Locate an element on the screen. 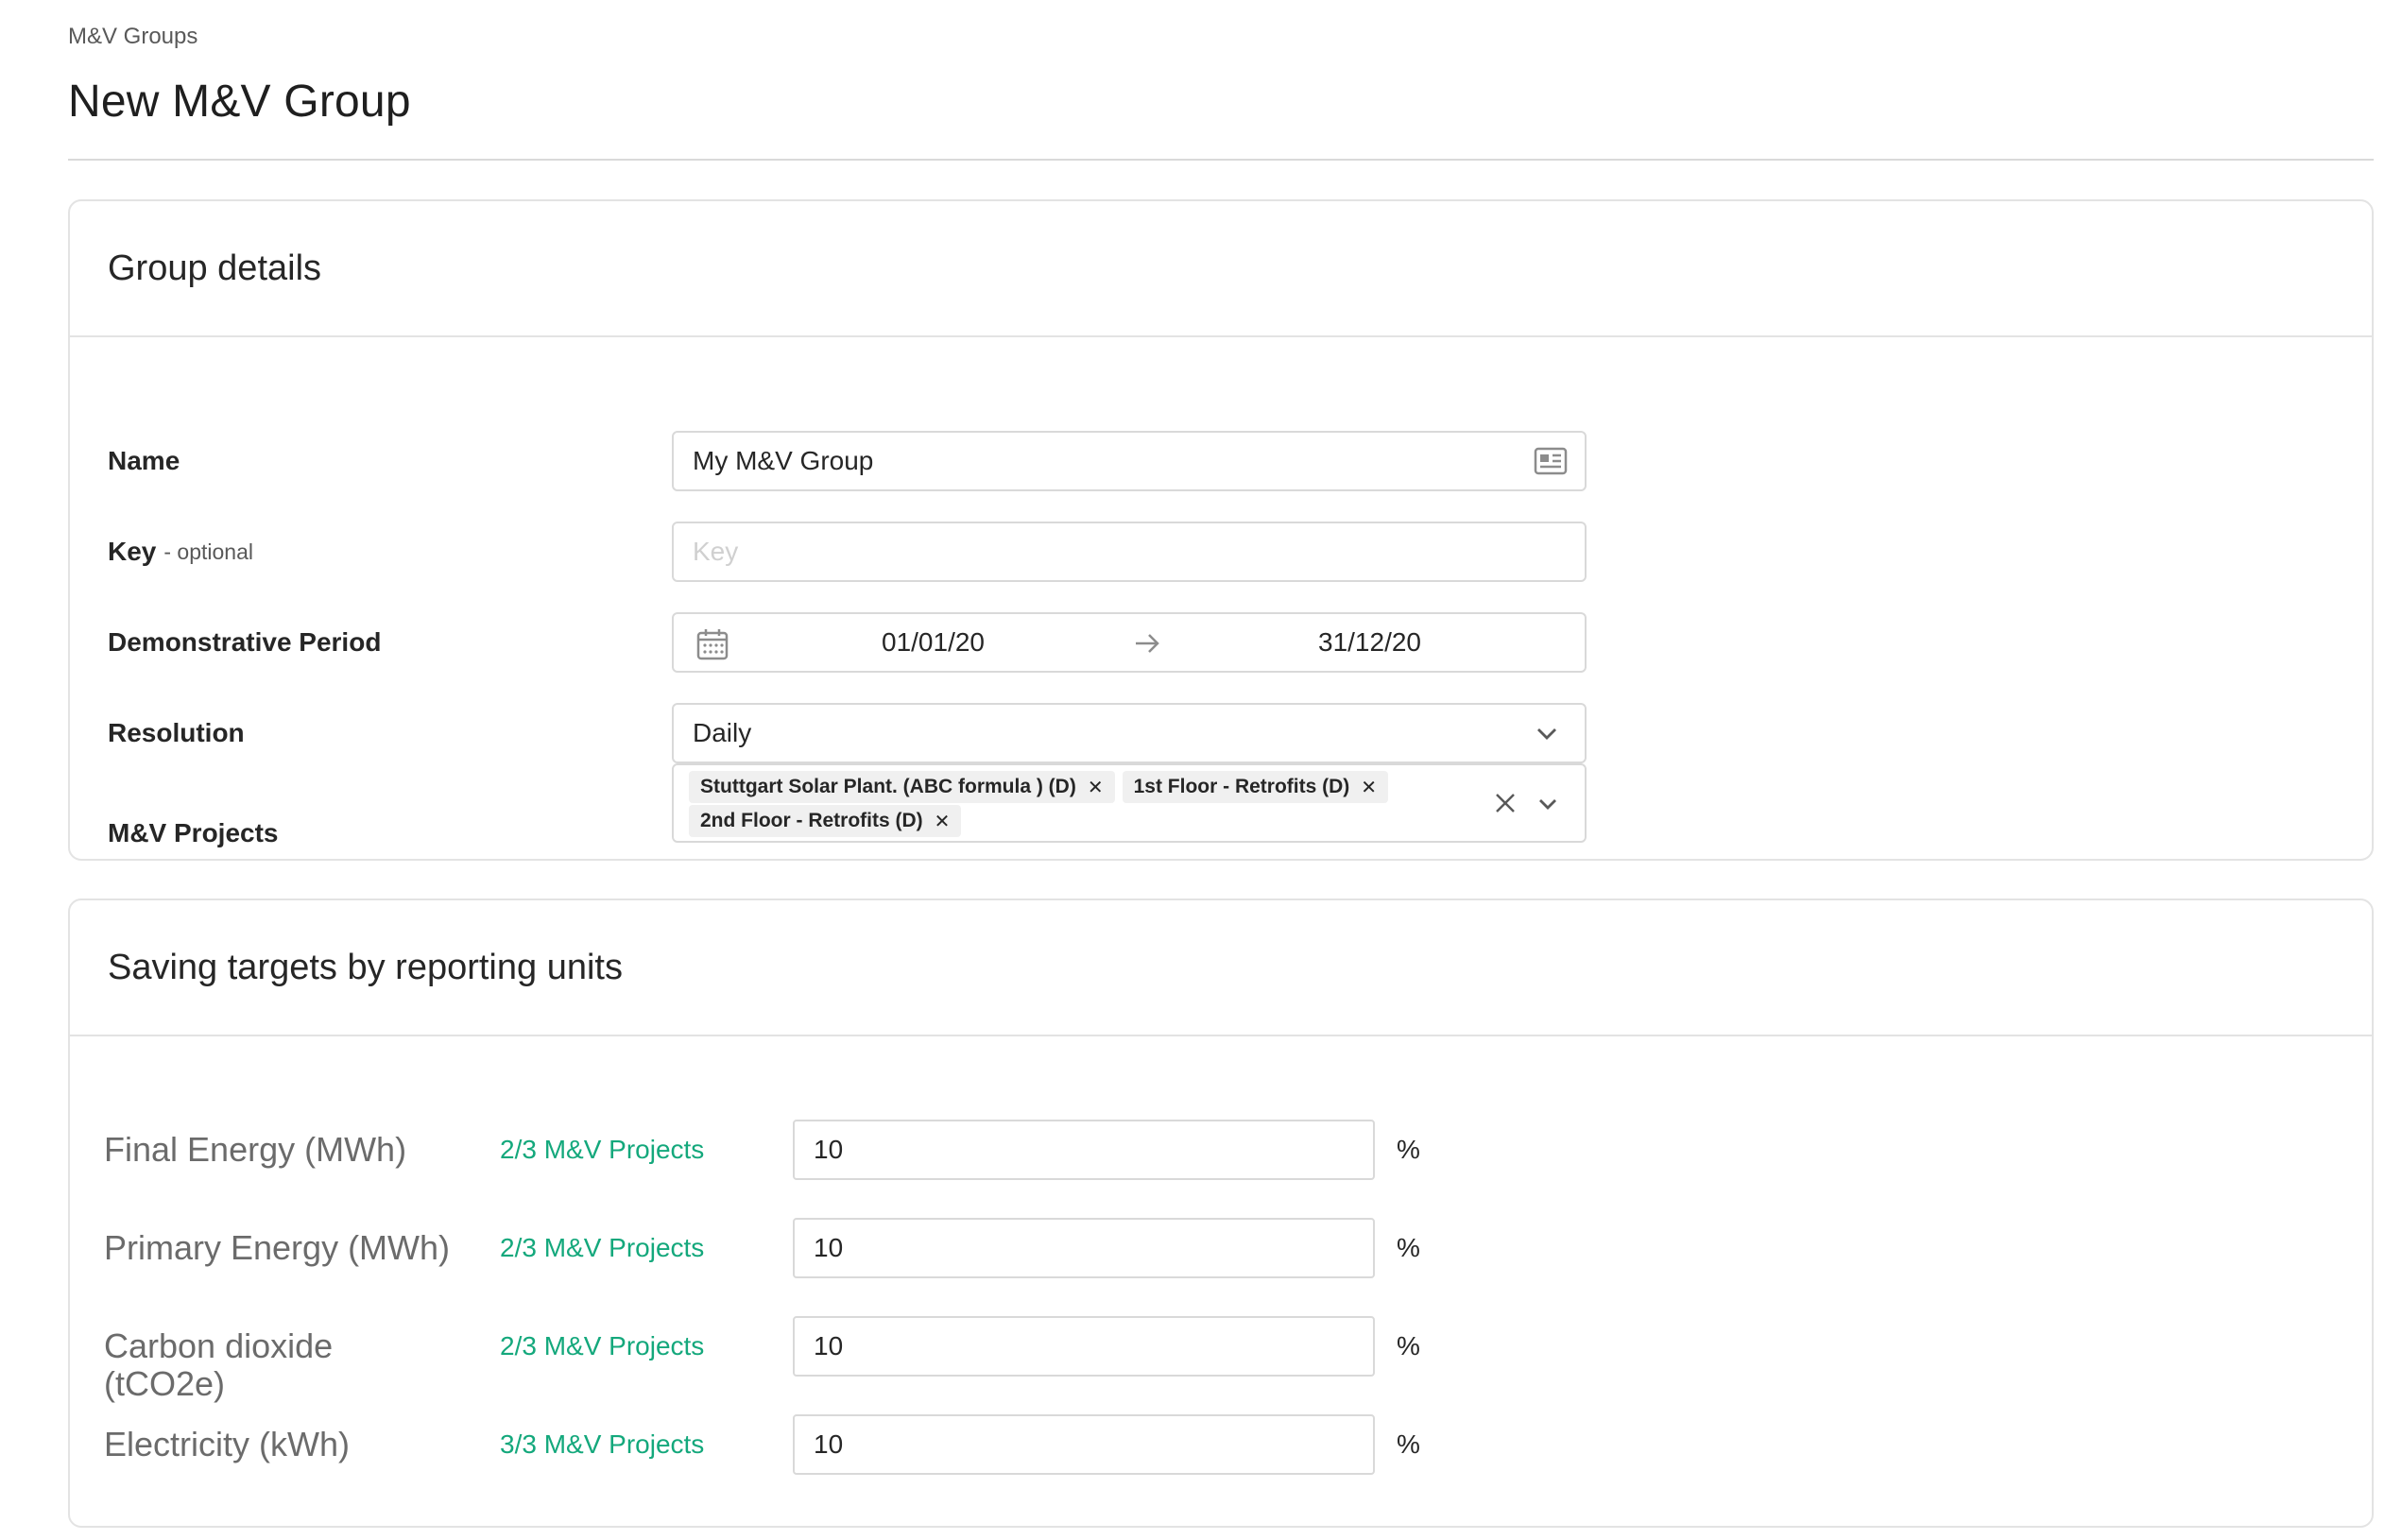 The height and width of the screenshot is (1540, 2402). contact-card-icon is located at coordinates (1551, 461).